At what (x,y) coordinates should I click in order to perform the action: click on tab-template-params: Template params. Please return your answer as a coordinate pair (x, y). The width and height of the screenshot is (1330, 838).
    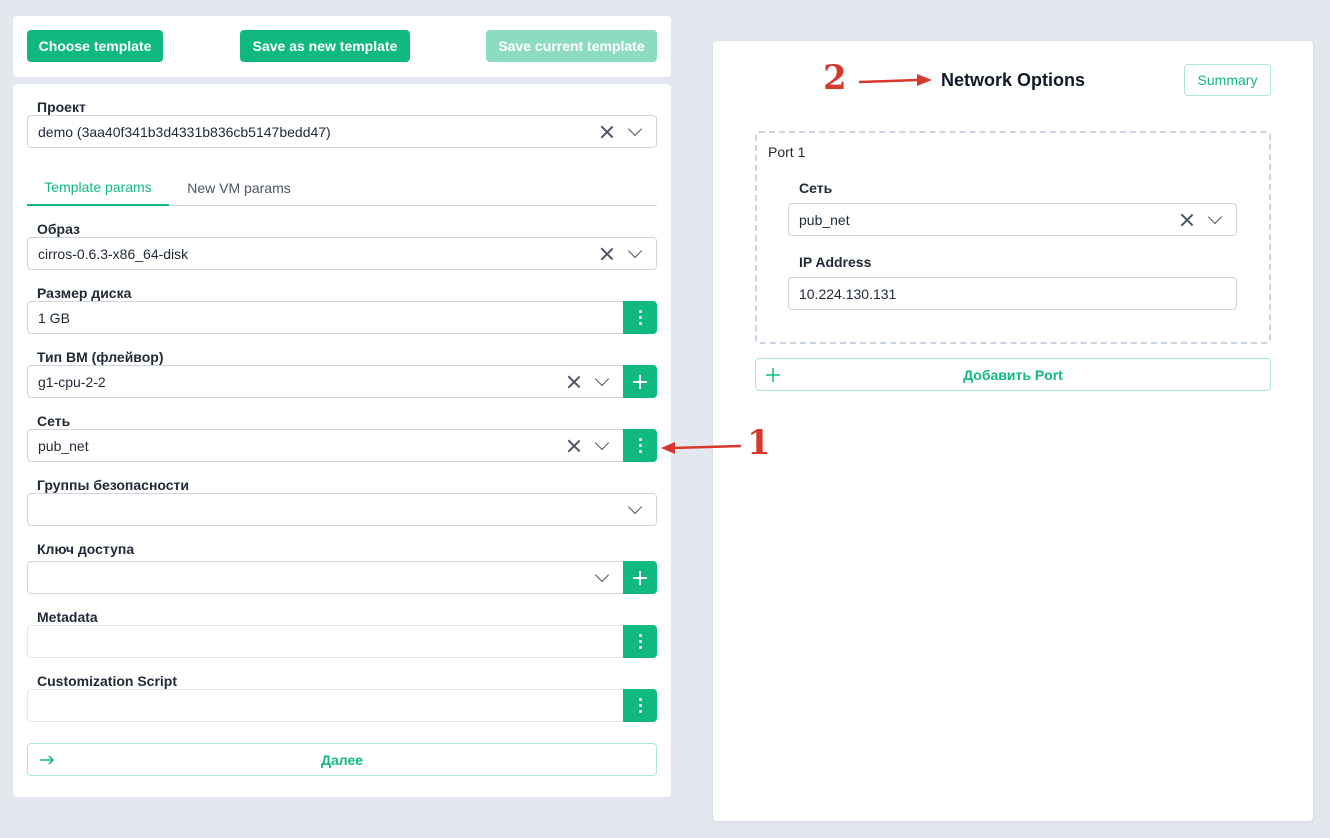
    Looking at the image, I should click on (98, 188).